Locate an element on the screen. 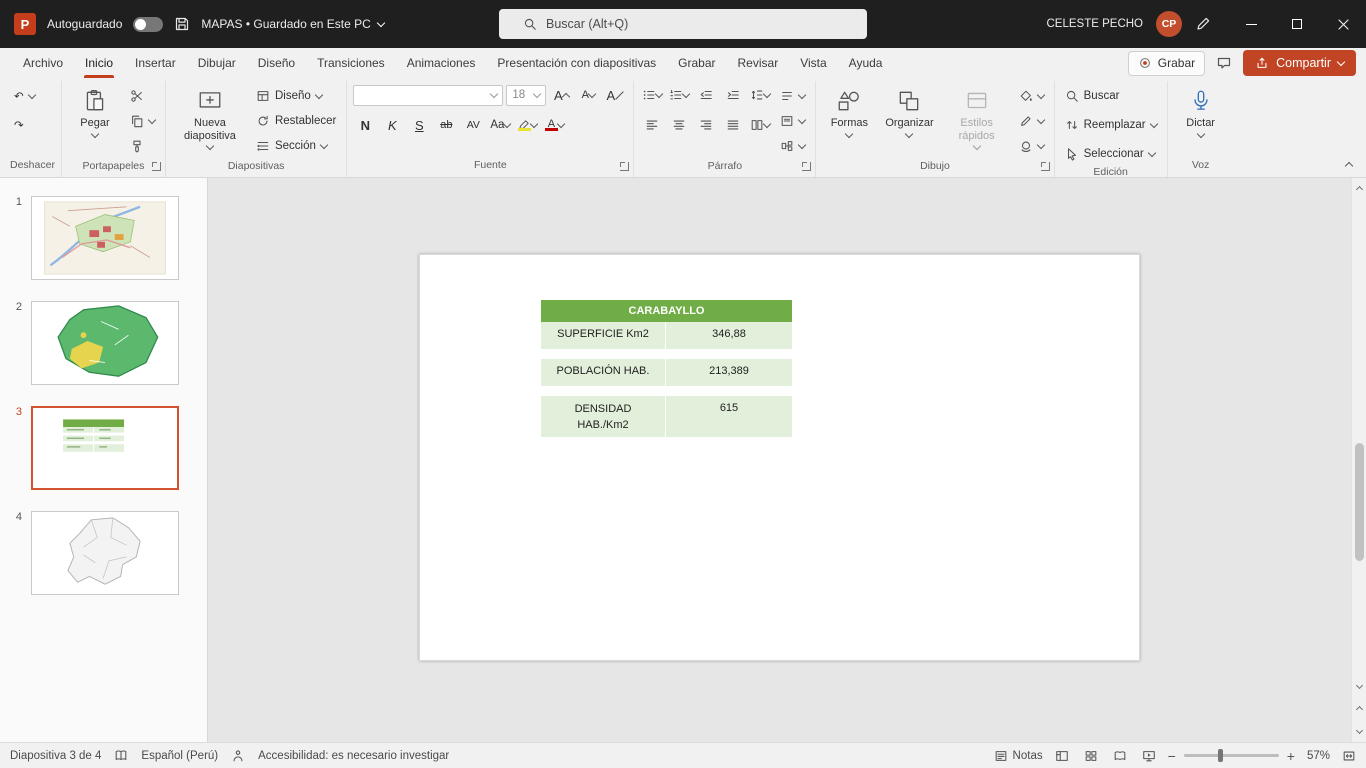  shape-fill-button is located at coordinates (1031, 95).